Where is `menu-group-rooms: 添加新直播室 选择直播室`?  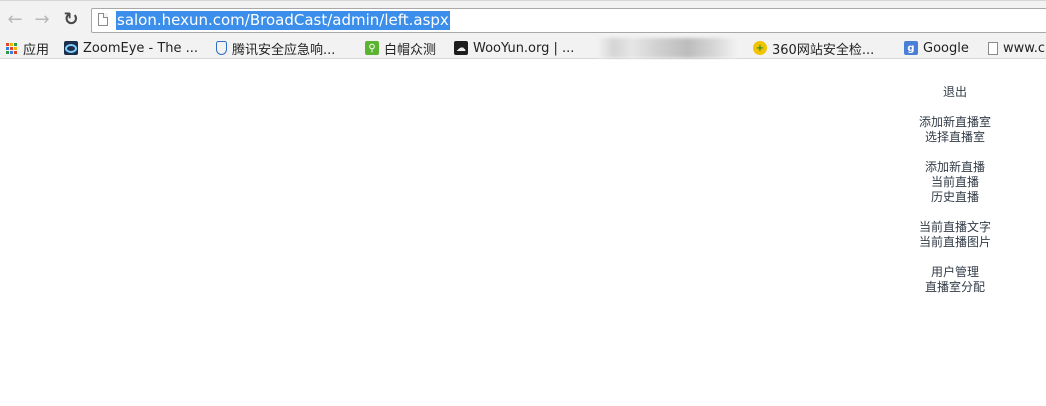 menu-group-rooms: 添加新直播室 选择直播室 is located at coordinates (955, 130).